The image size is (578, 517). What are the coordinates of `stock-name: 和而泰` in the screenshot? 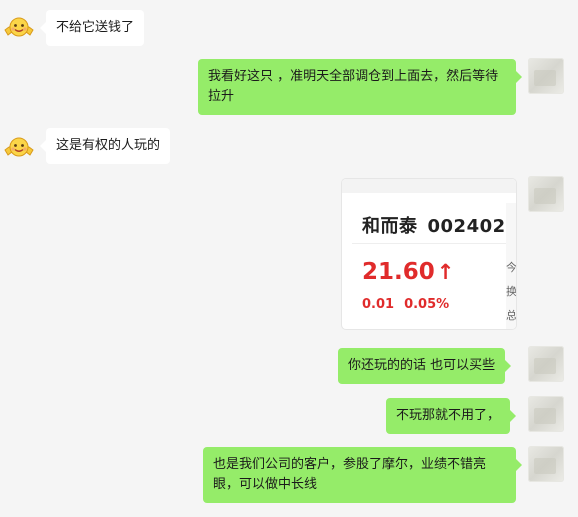 It's located at (390, 226).